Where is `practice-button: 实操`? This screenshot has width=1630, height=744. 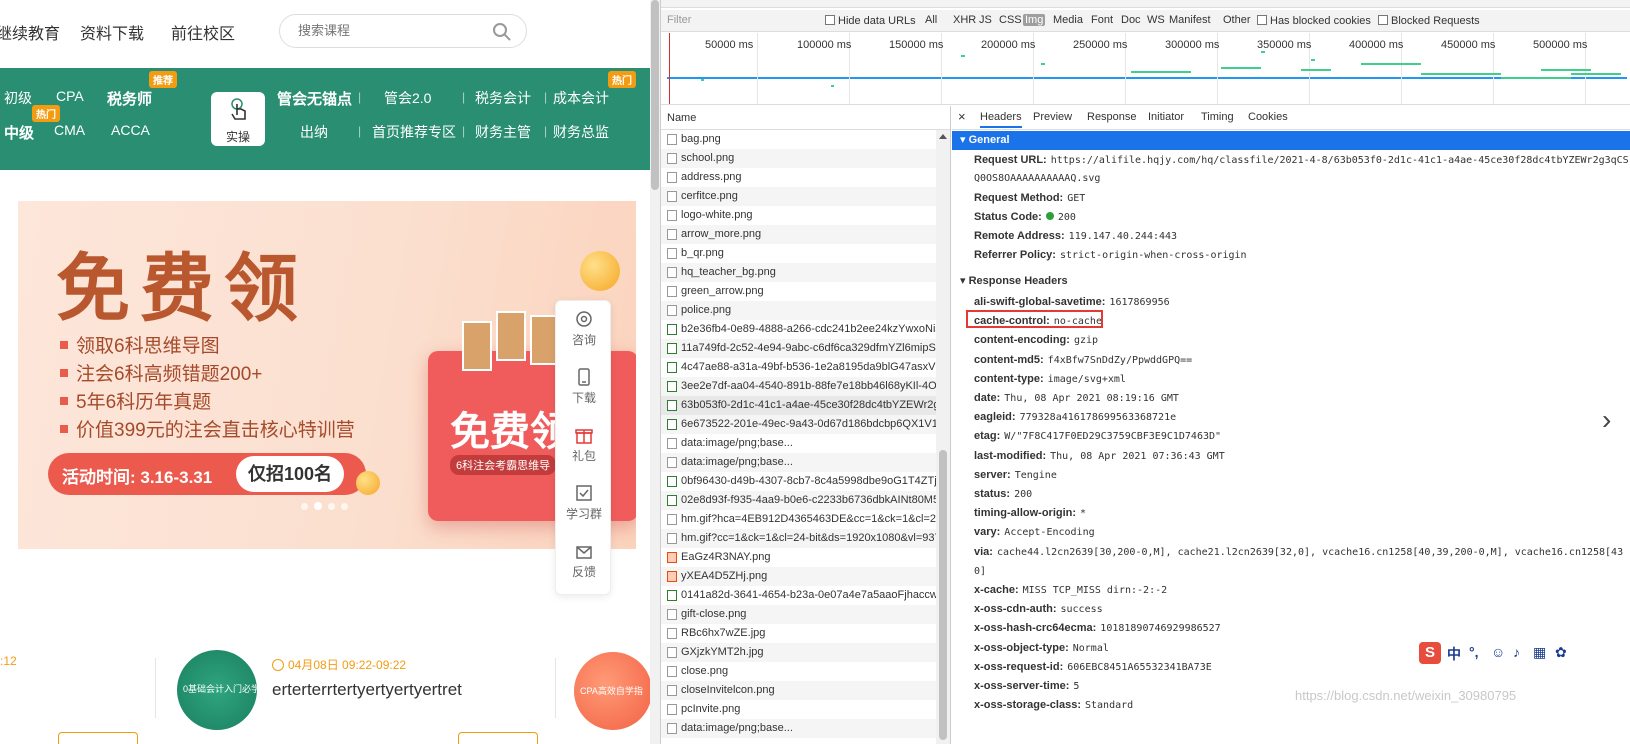 practice-button: 实操 is located at coordinates (238, 119).